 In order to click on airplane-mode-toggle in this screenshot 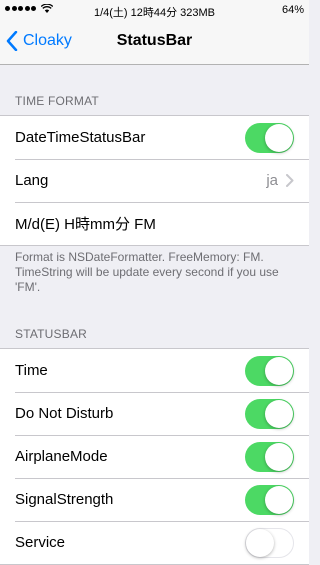, I will do `click(269, 456)`.